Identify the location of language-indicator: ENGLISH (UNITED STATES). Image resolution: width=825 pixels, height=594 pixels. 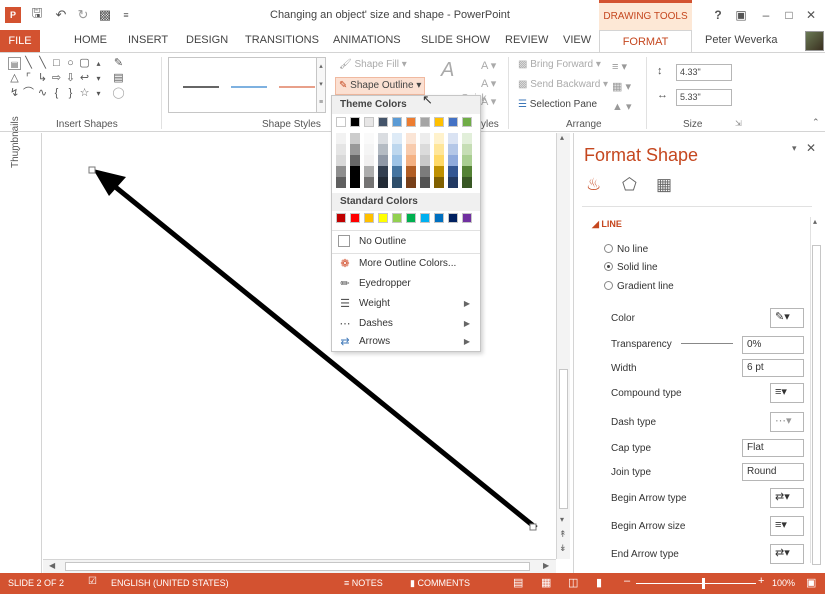
(170, 583).